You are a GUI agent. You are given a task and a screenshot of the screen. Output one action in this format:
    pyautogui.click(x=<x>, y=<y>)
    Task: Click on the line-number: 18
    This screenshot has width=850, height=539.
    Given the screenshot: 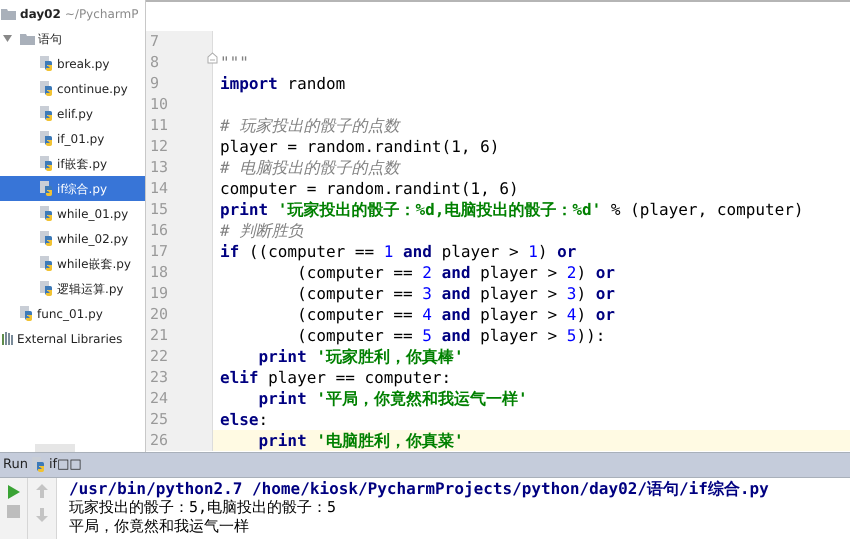 What is the action you would take?
    pyautogui.click(x=159, y=273)
    